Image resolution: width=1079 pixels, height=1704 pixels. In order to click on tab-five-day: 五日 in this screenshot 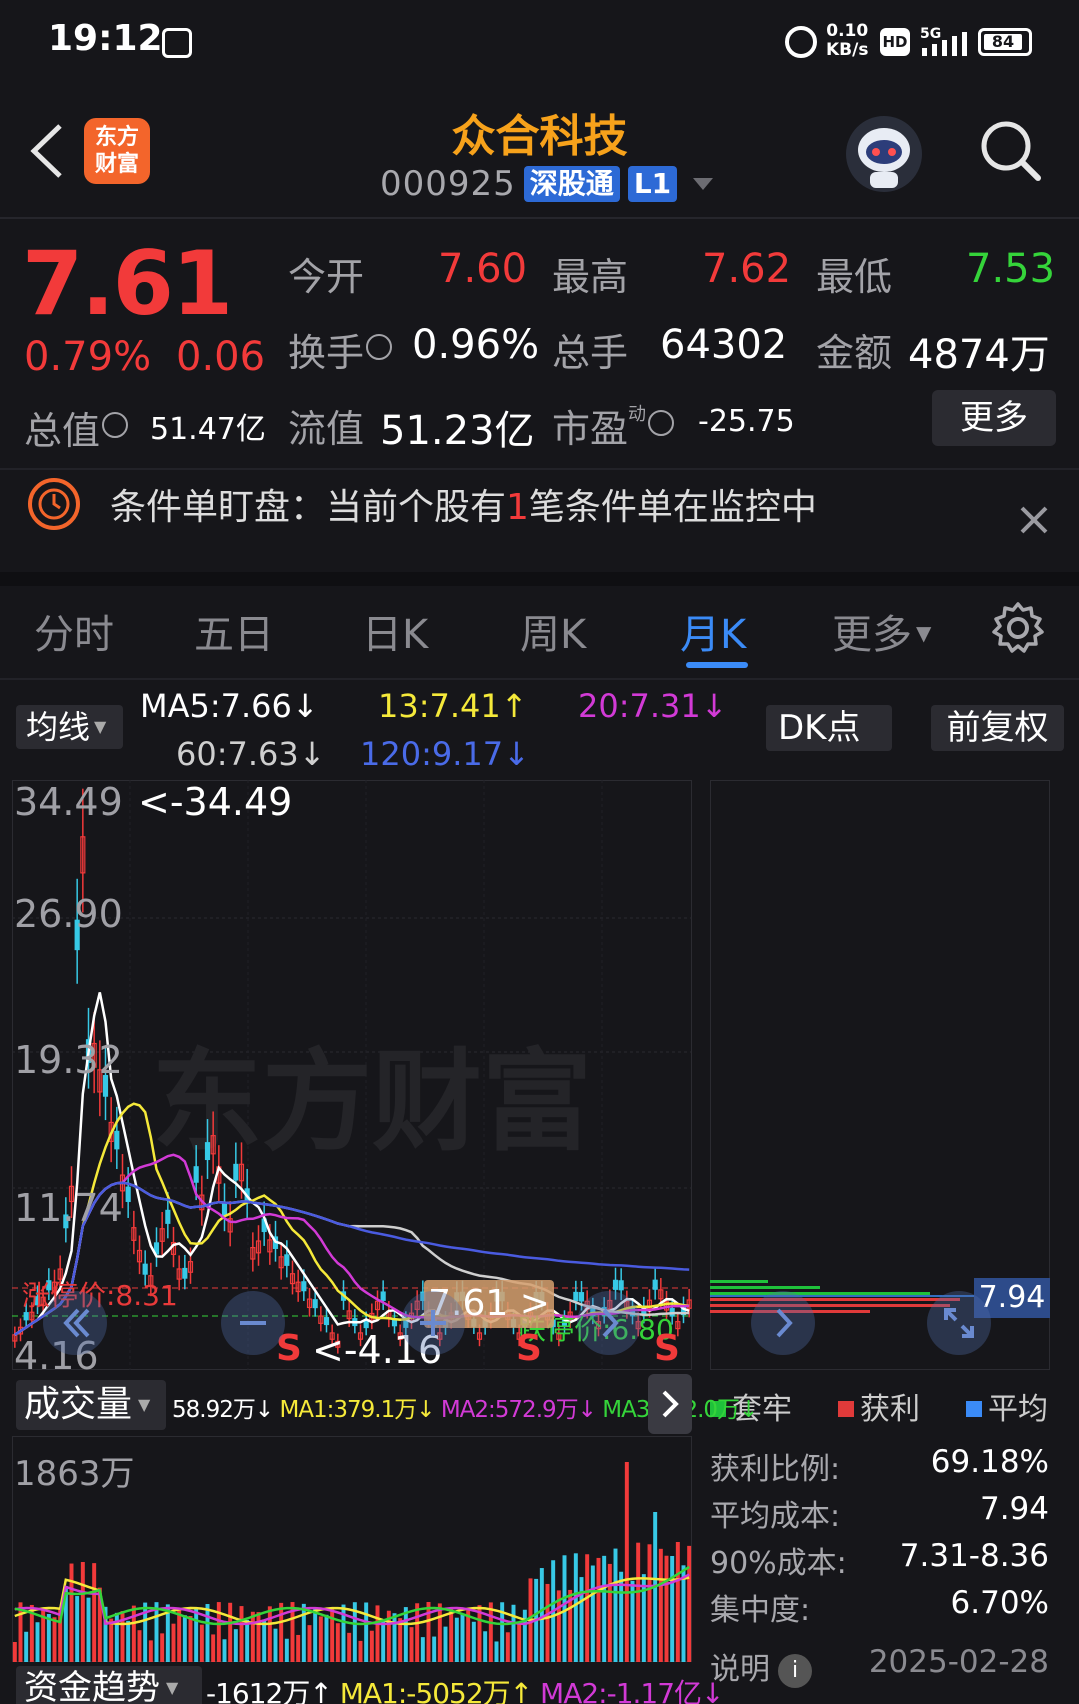, I will do `click(234, 631)`.